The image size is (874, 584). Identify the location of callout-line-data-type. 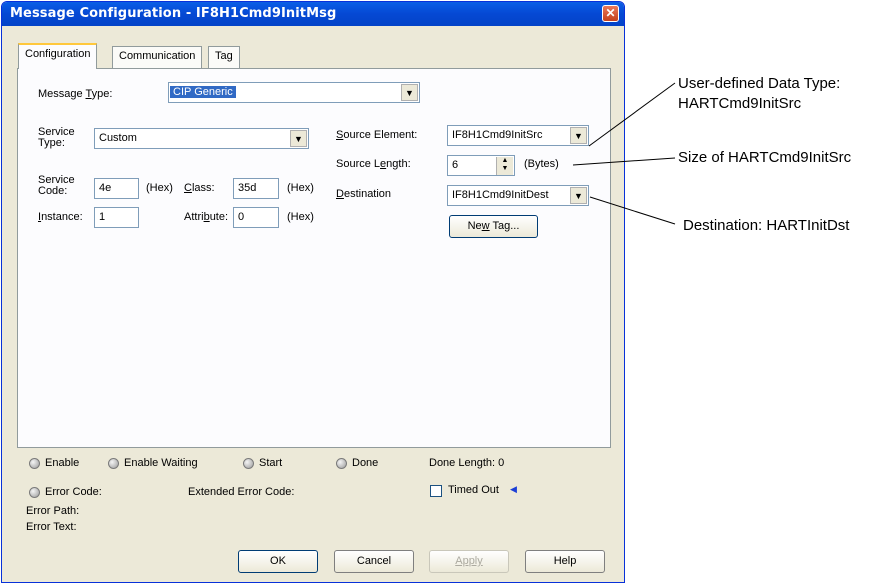
(632, 114).